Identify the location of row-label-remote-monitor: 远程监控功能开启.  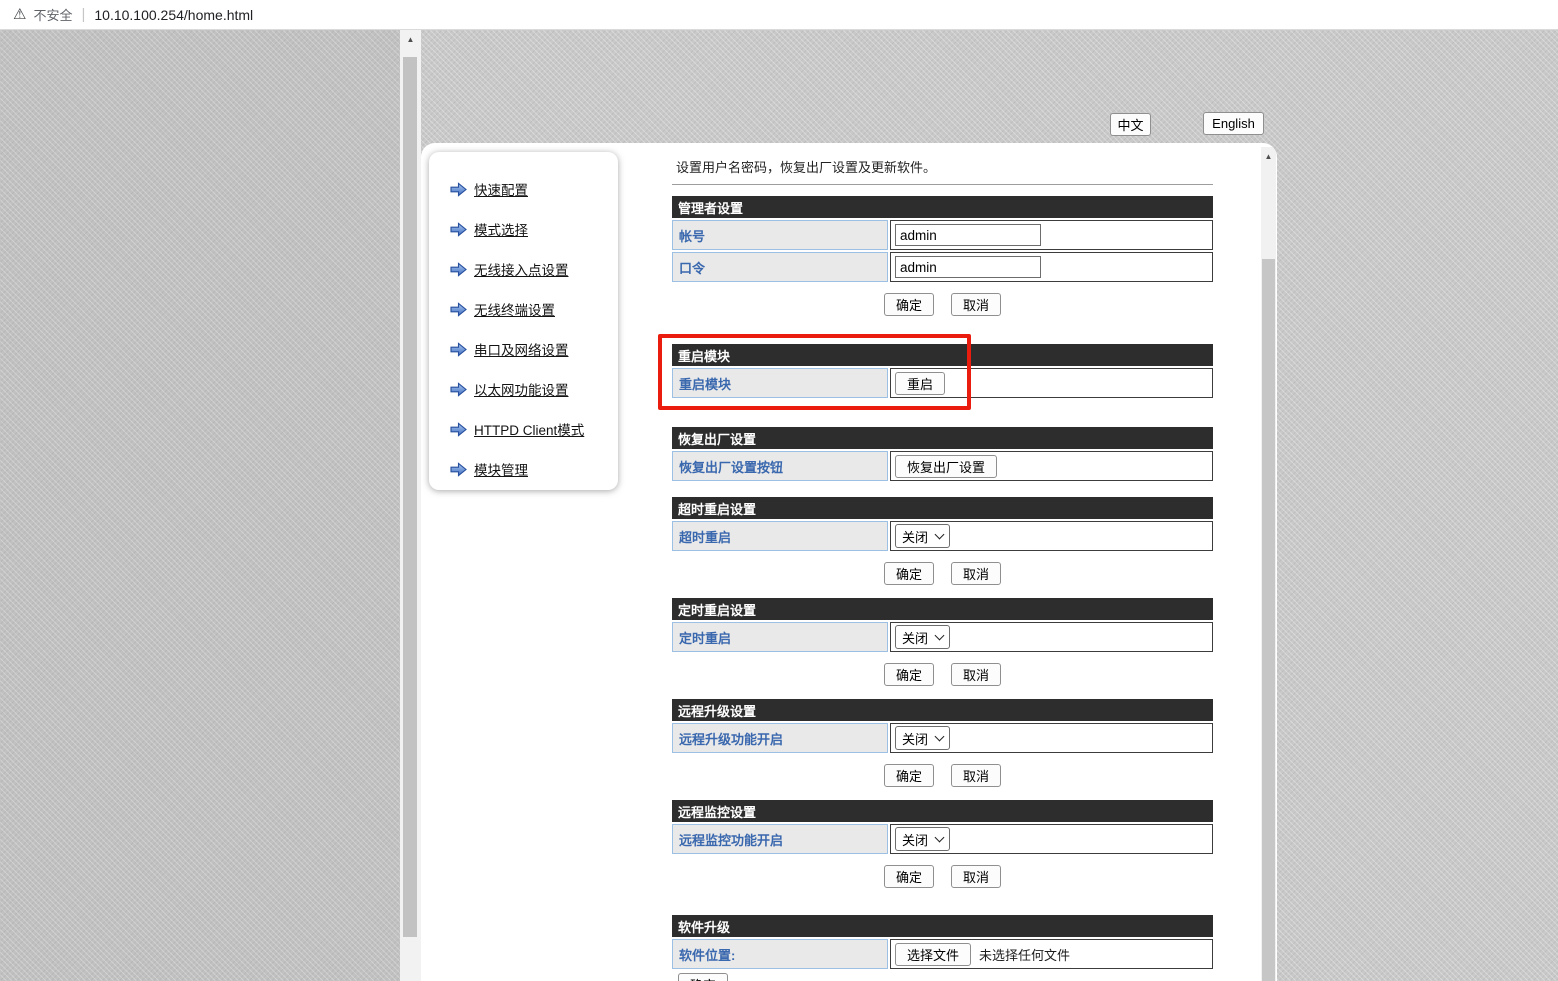
(780, 839).